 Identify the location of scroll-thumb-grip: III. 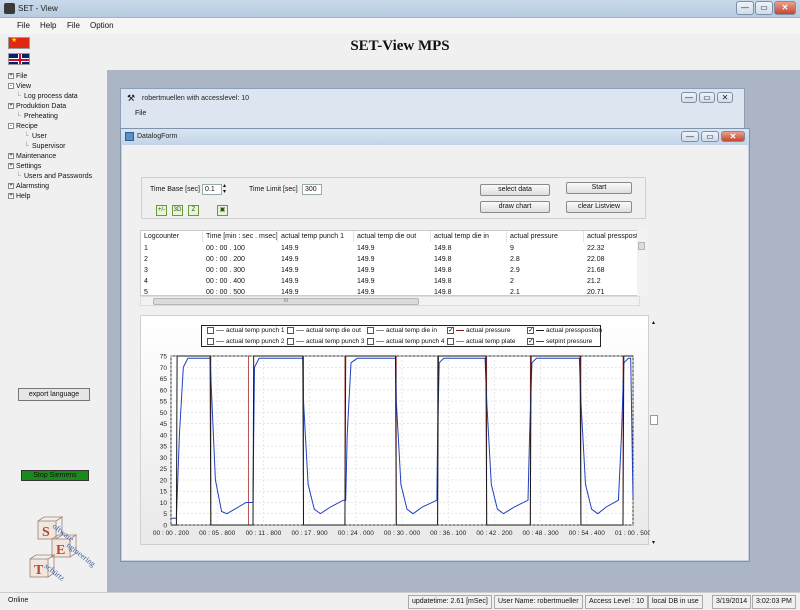
(286, 301).